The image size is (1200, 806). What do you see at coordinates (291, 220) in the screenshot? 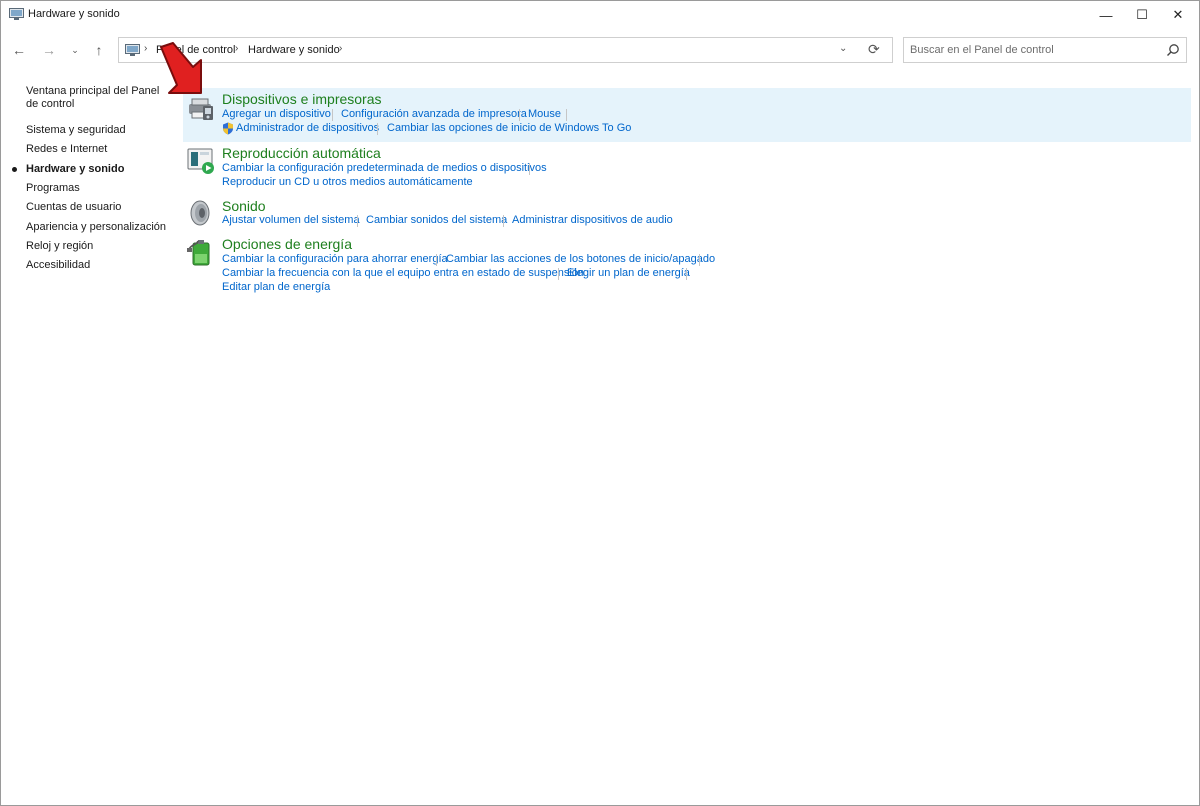
I see `link-system-volume: Ajustar volumen del sistema` at bounding box center [291, 220].